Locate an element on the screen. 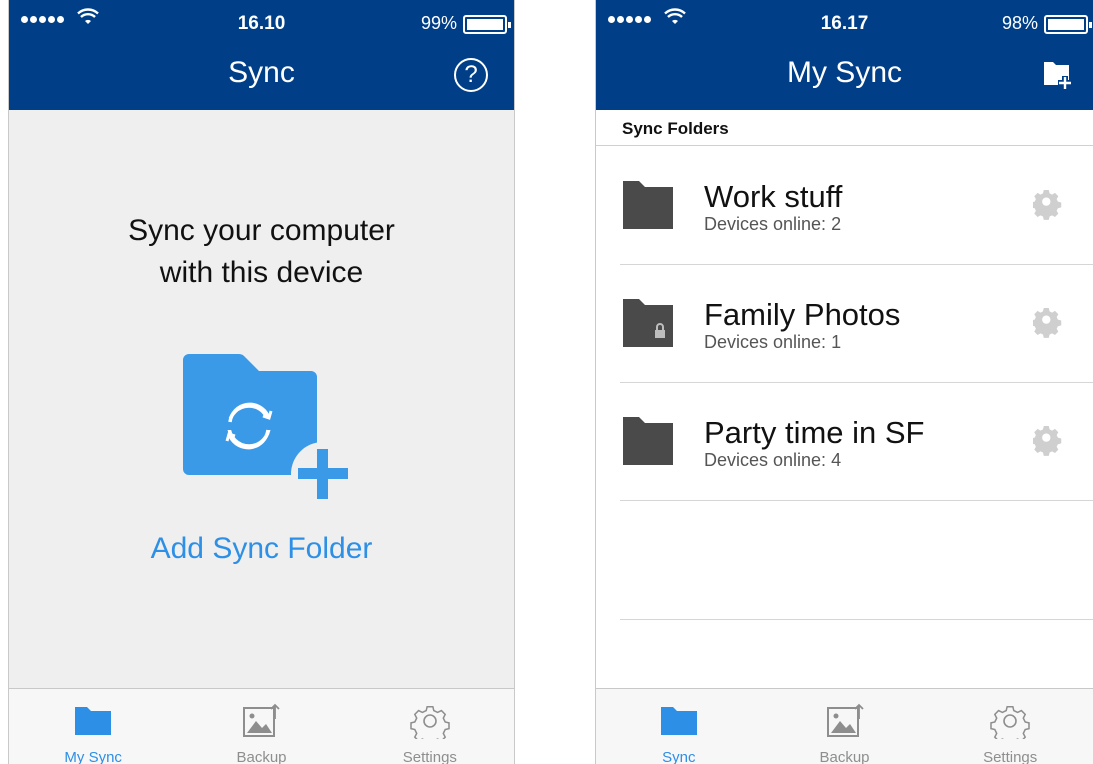  page-title: My Sync is located at coordinates (844, 72).